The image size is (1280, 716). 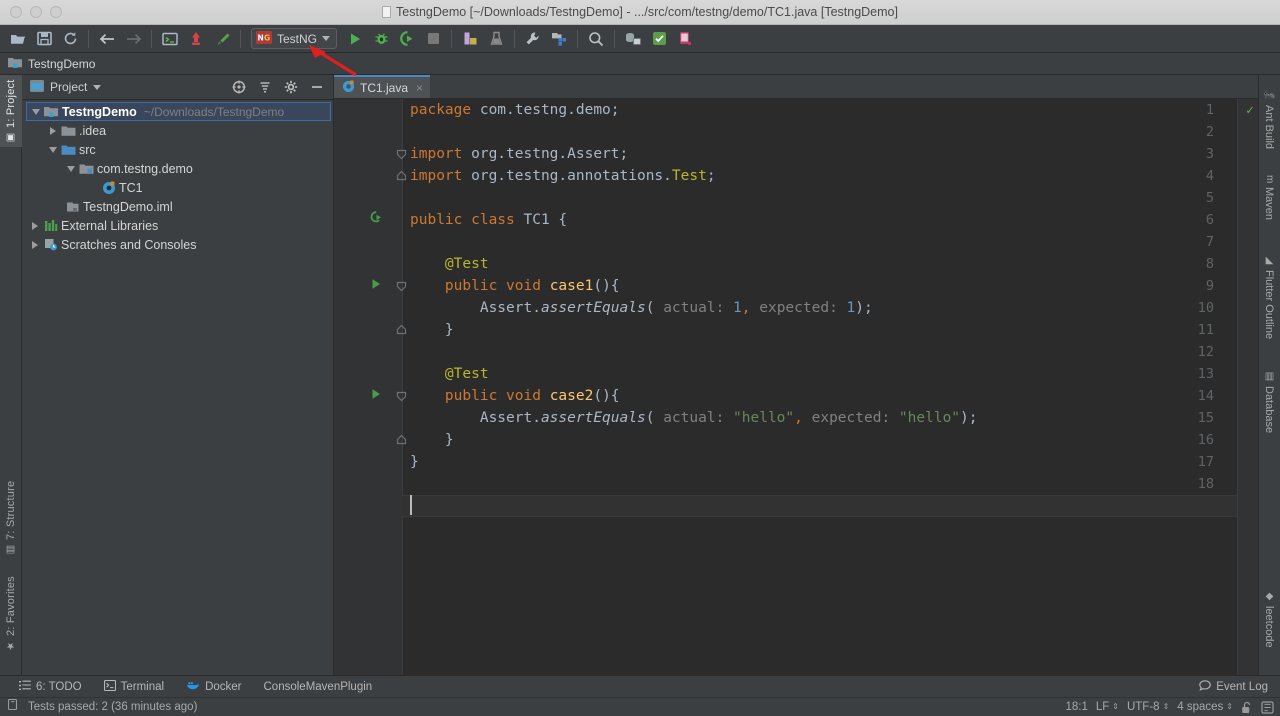 What do you see at coordinates (177, 206) in the screenshot?
I see `tree-node-iml: TestngDemo.iml` at bounding box center [177, 206].